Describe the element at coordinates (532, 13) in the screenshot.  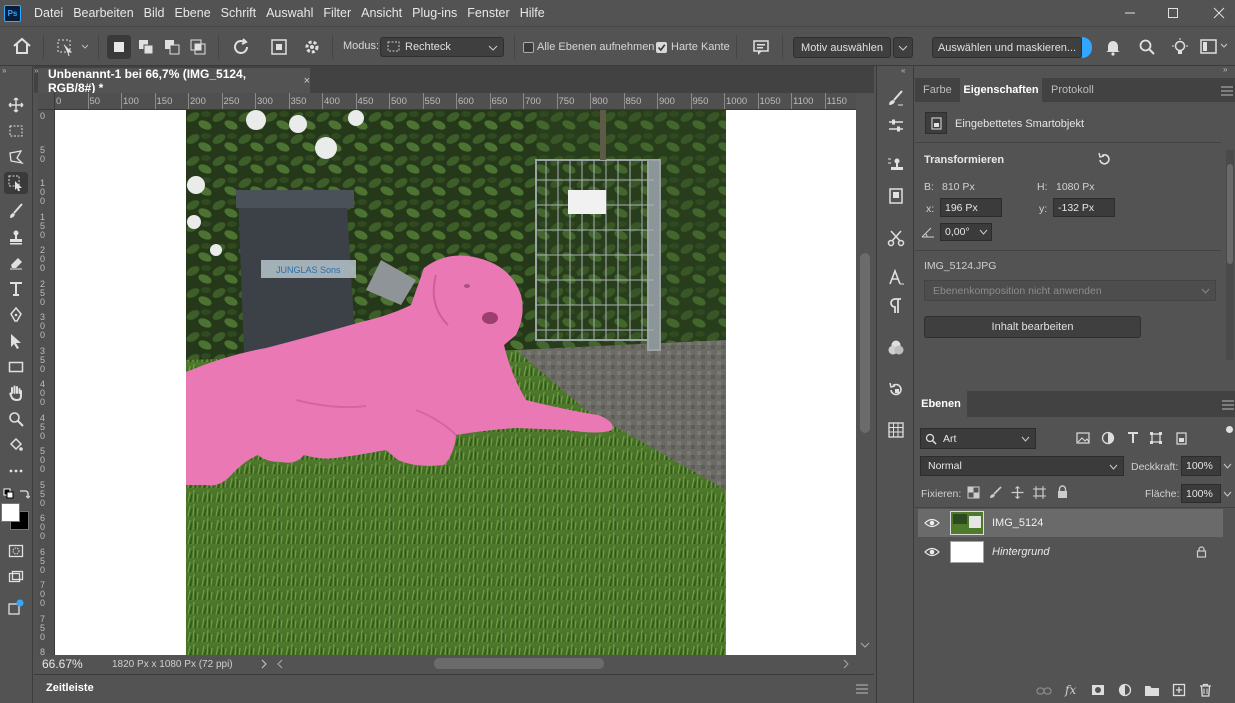
I see `menu-hilfe: Hilfe` at that location.